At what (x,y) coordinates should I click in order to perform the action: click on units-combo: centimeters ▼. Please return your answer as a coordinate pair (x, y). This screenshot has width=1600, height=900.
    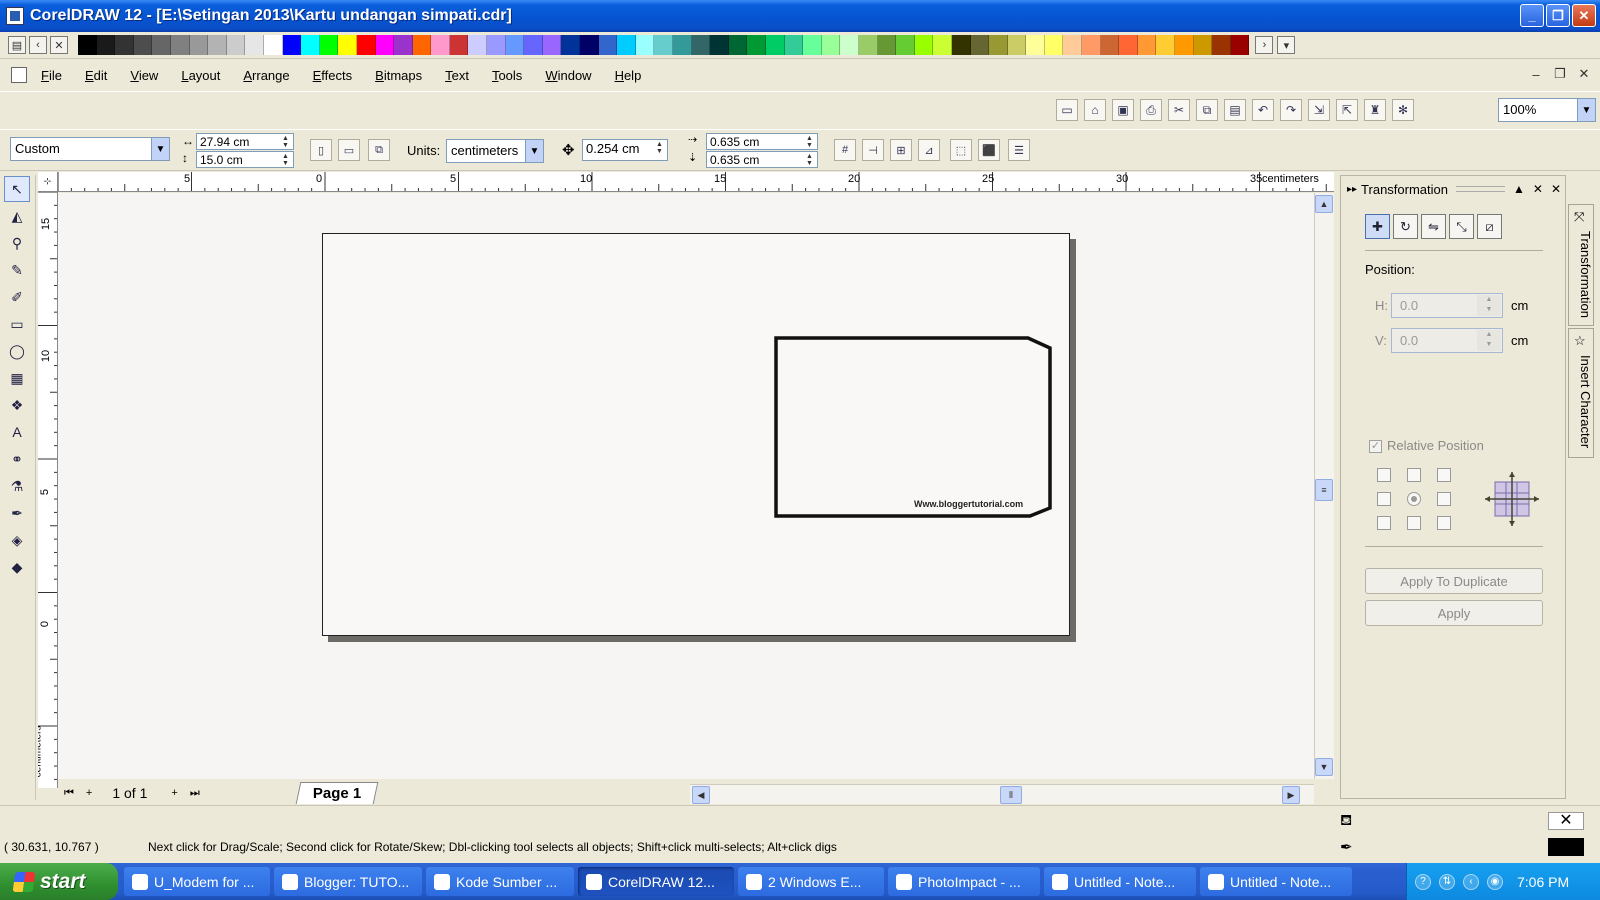
    Looking at the image, I should click on (495, 151).